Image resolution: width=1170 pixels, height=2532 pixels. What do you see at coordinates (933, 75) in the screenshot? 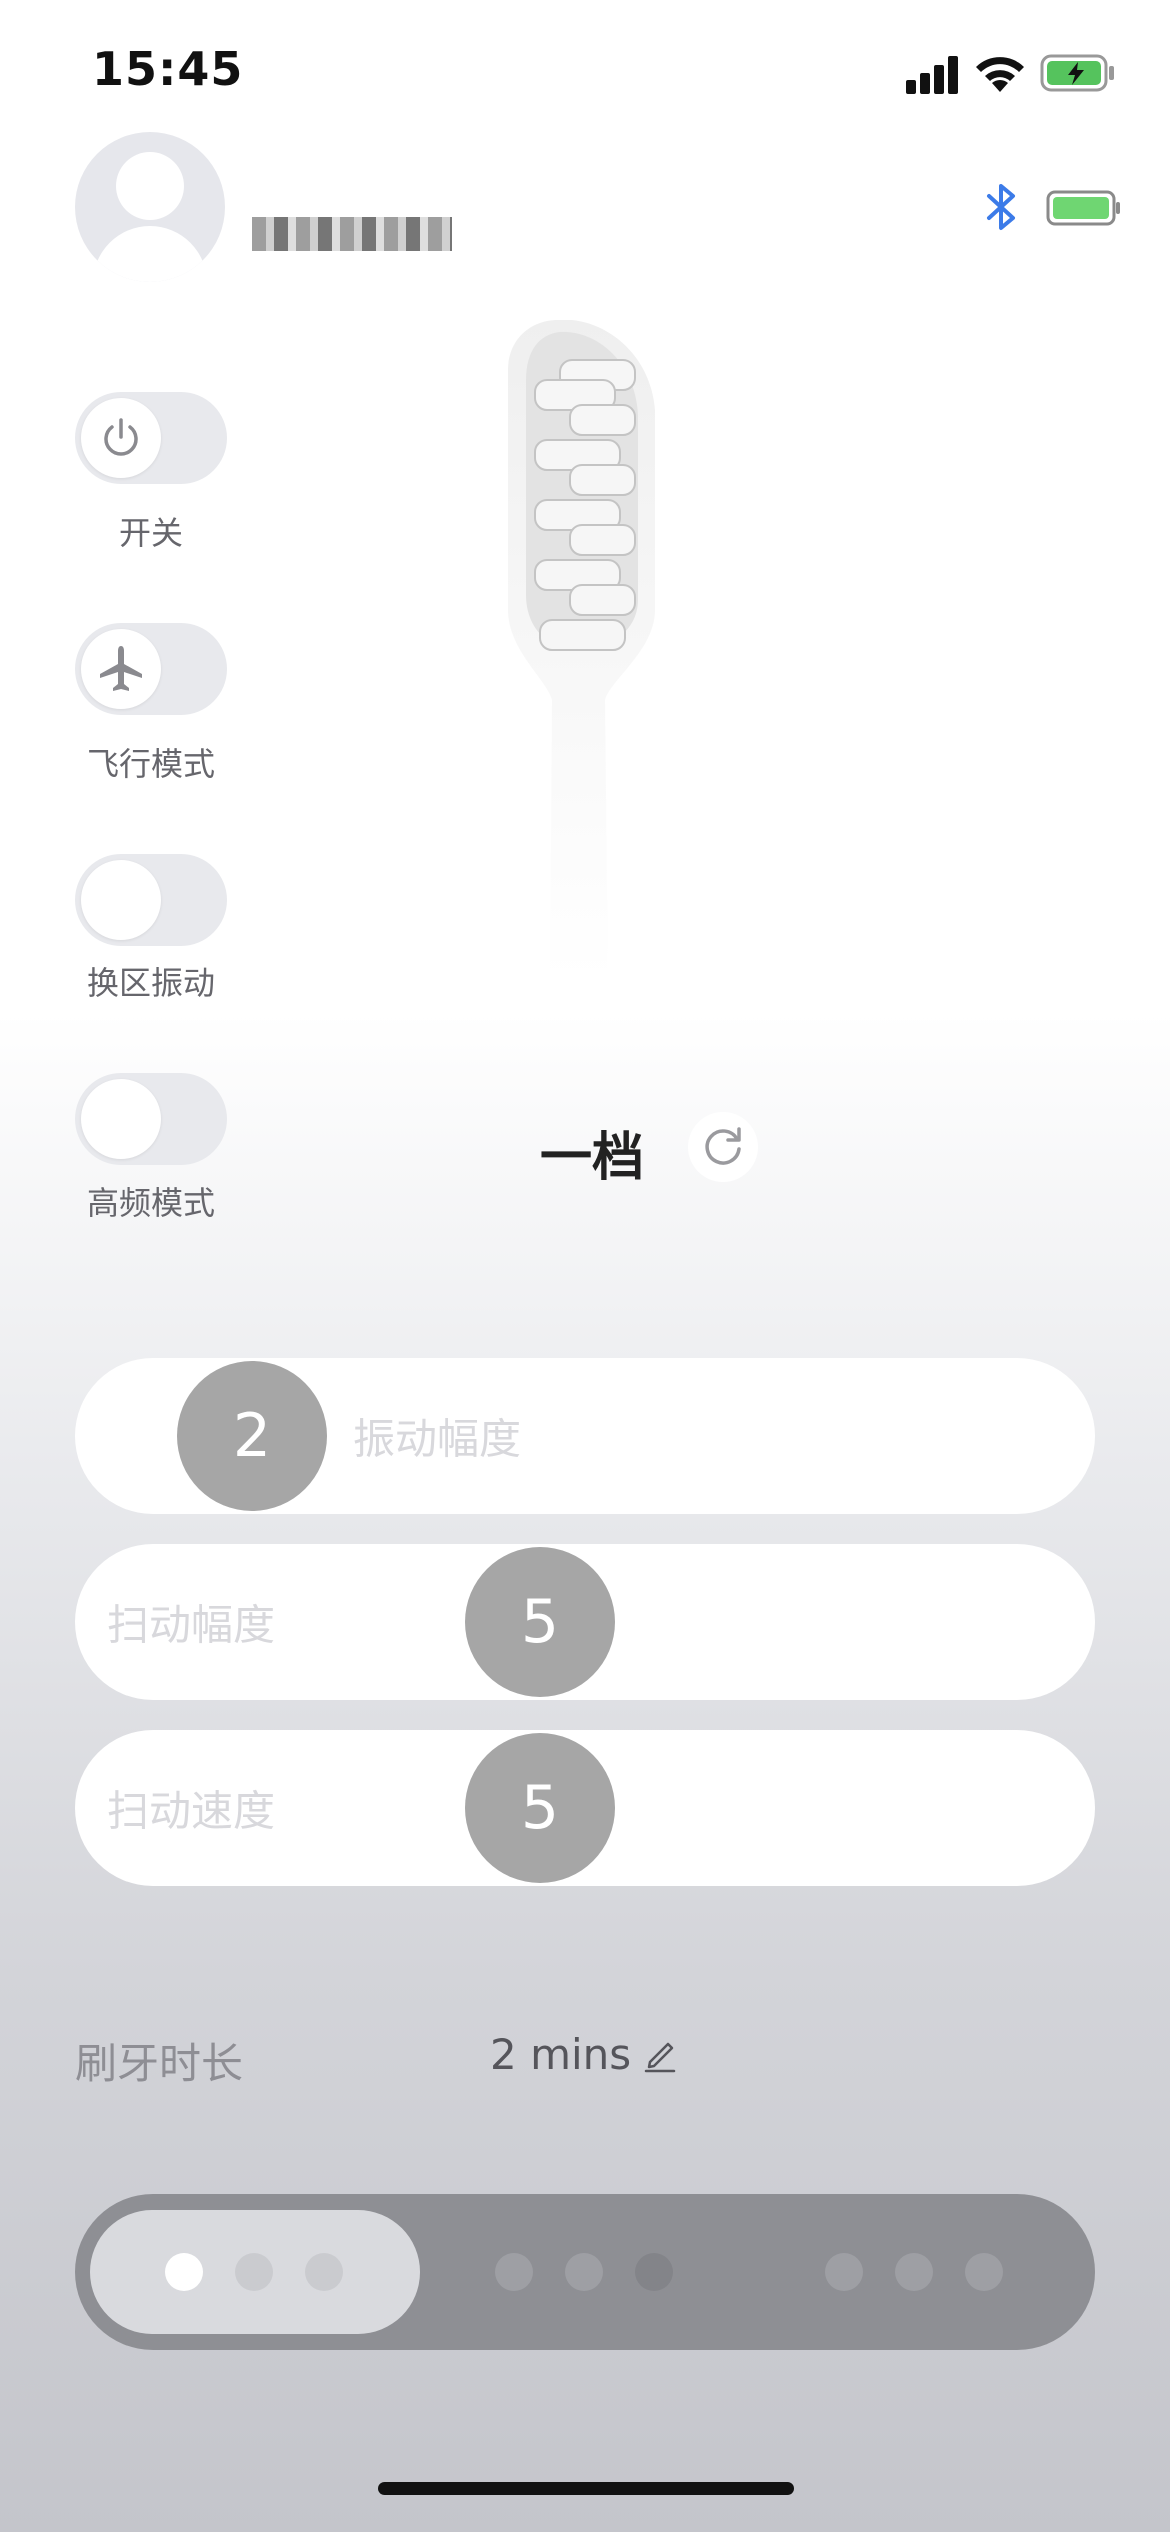
I see `cellular-signal-icon` at bounding box center [933, 75].